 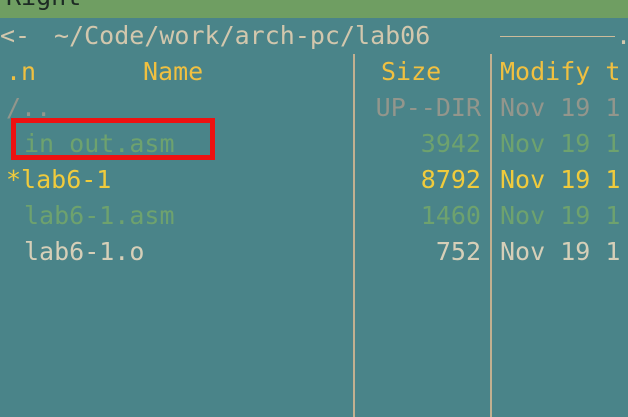 What do you see at coordinates (411, 72) in the screenshot?
I see `column-header-size: Size` at bounding box center [411, 72].